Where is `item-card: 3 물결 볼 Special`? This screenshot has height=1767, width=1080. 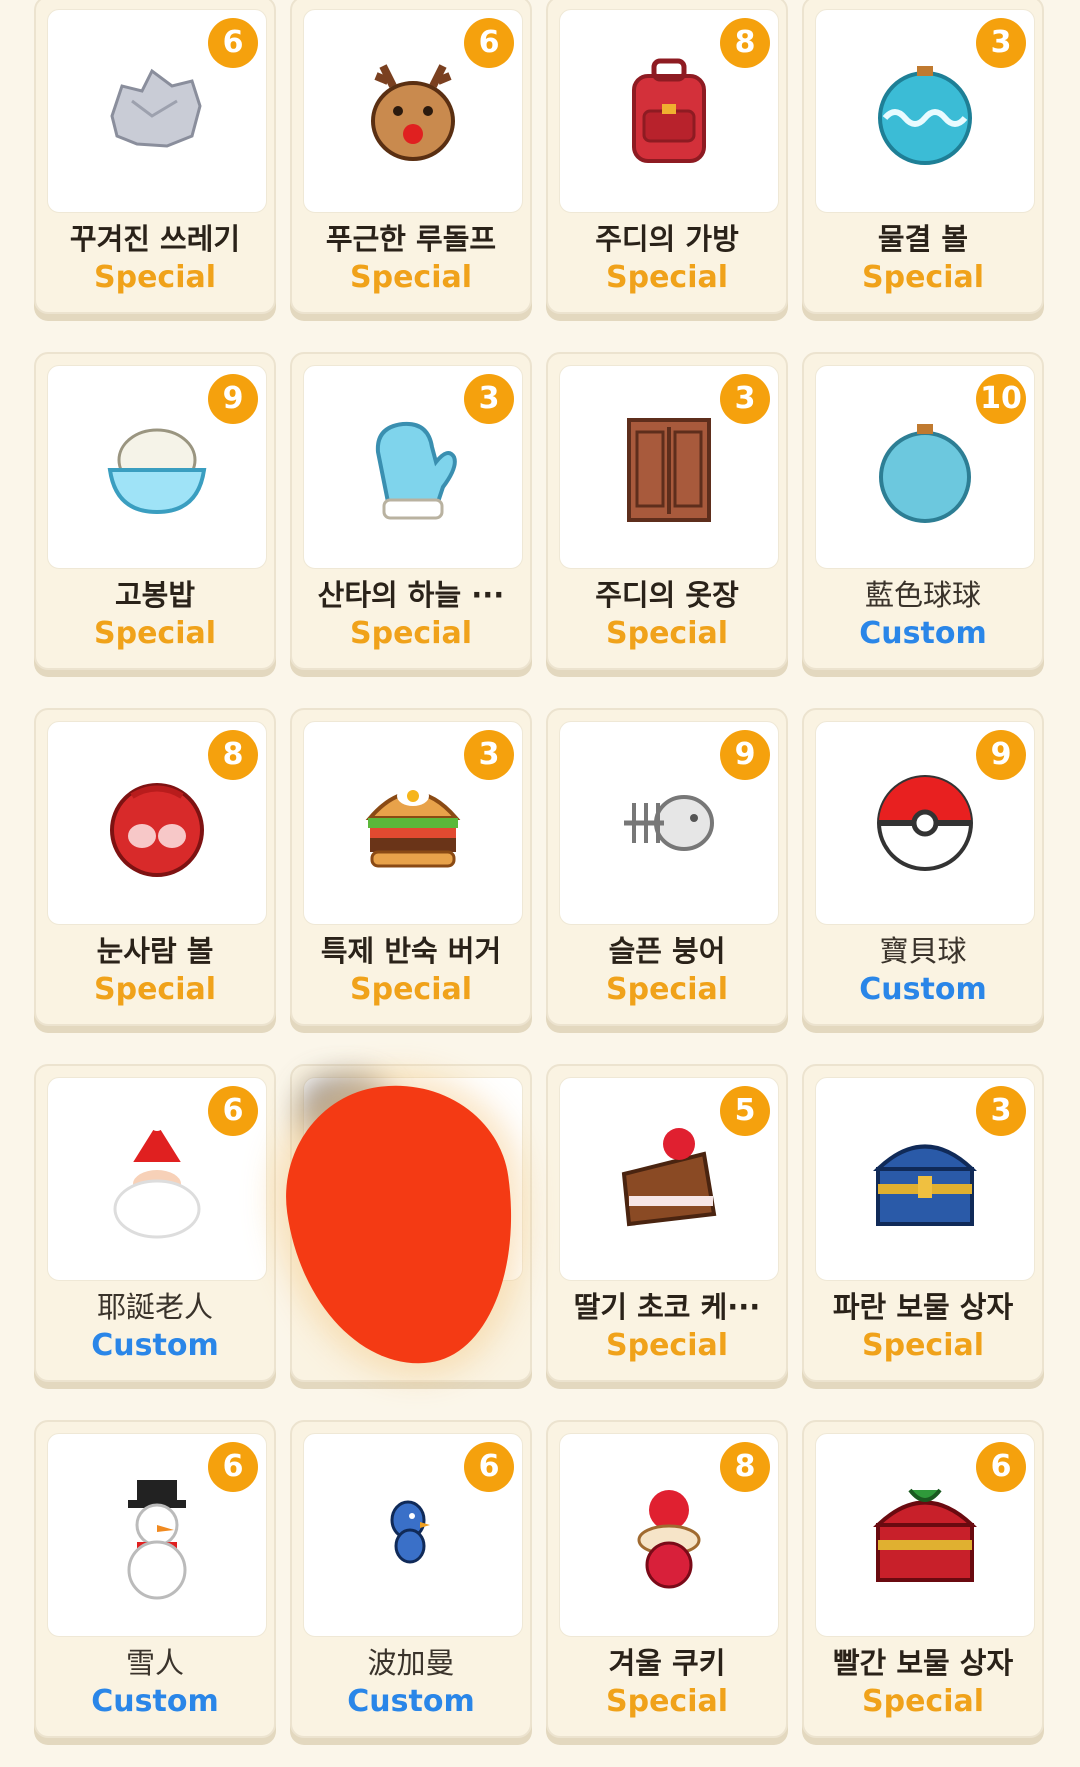
item-card: 3 물결 볼 Special is located at coordinates (923, 157).